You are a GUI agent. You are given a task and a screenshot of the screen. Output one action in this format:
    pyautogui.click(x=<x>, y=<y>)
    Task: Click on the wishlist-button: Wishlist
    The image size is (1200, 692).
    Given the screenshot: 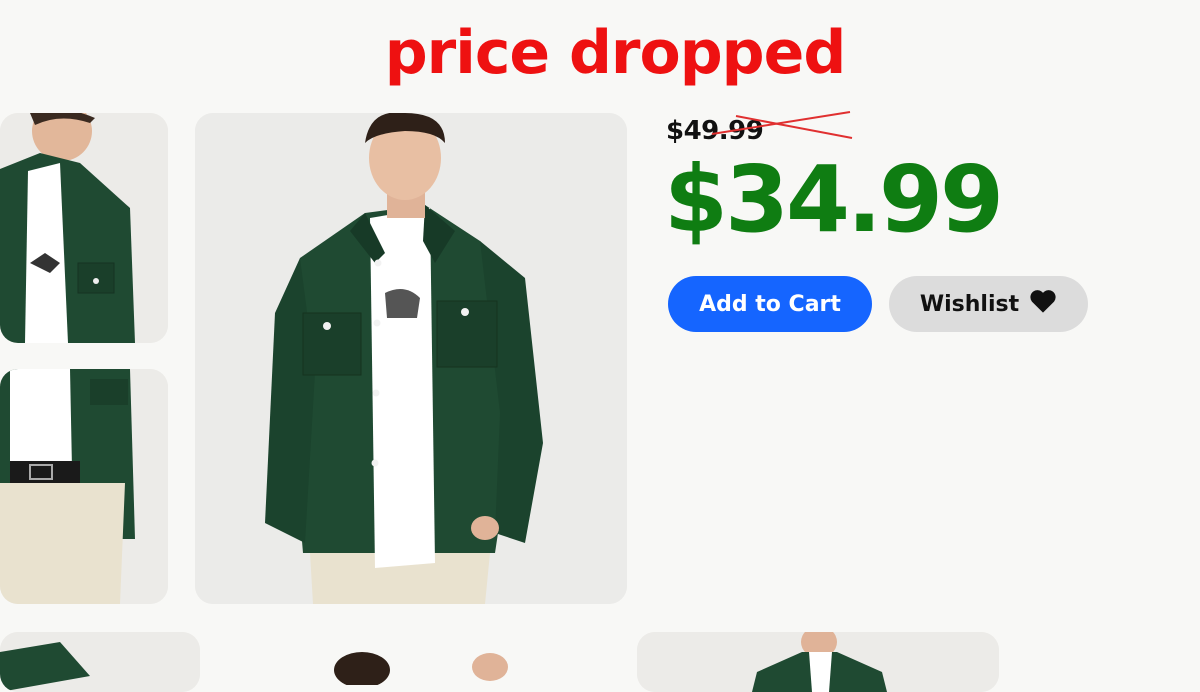 What is the action you would take?
    pyautogui.click(x=988, y=304)
    